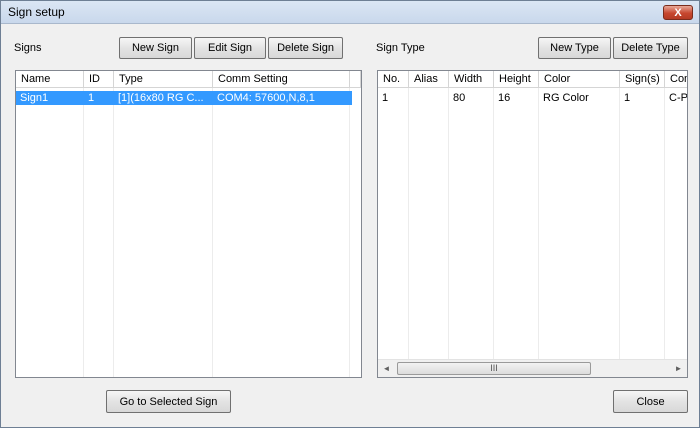 The width and height of the screenshot is (700, 428). Describe the element at coordinates (281, 79) in the screenshot. I see `column-header-comm-setting: Comm Setting` at that location.